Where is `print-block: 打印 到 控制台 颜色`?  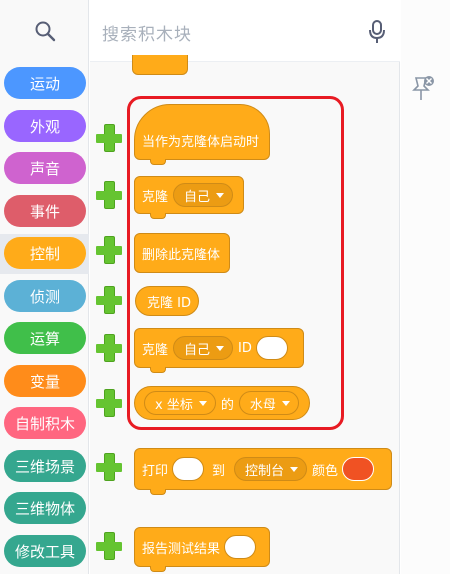
print-block: 打印 到 控制台 颜色 is located at coordinates (263, 469).